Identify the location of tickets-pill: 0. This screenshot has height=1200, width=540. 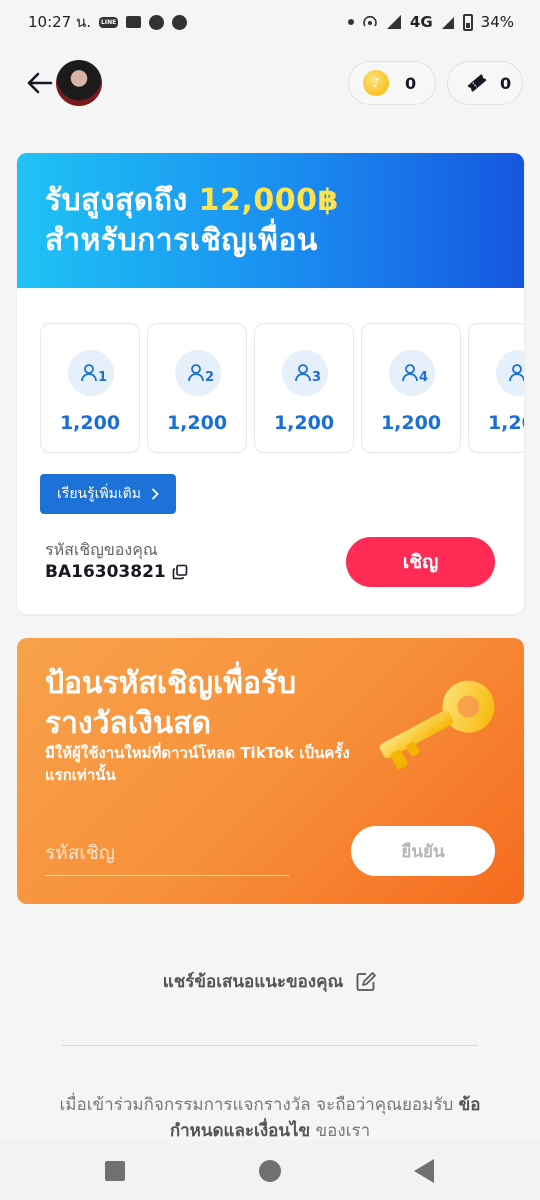
(485, 83).